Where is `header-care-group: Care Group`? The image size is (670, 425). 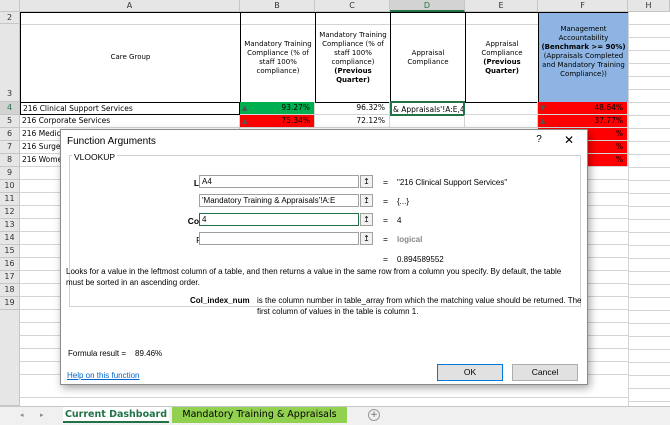
header-care-group: Care Group is located at coordinates (130, 57).